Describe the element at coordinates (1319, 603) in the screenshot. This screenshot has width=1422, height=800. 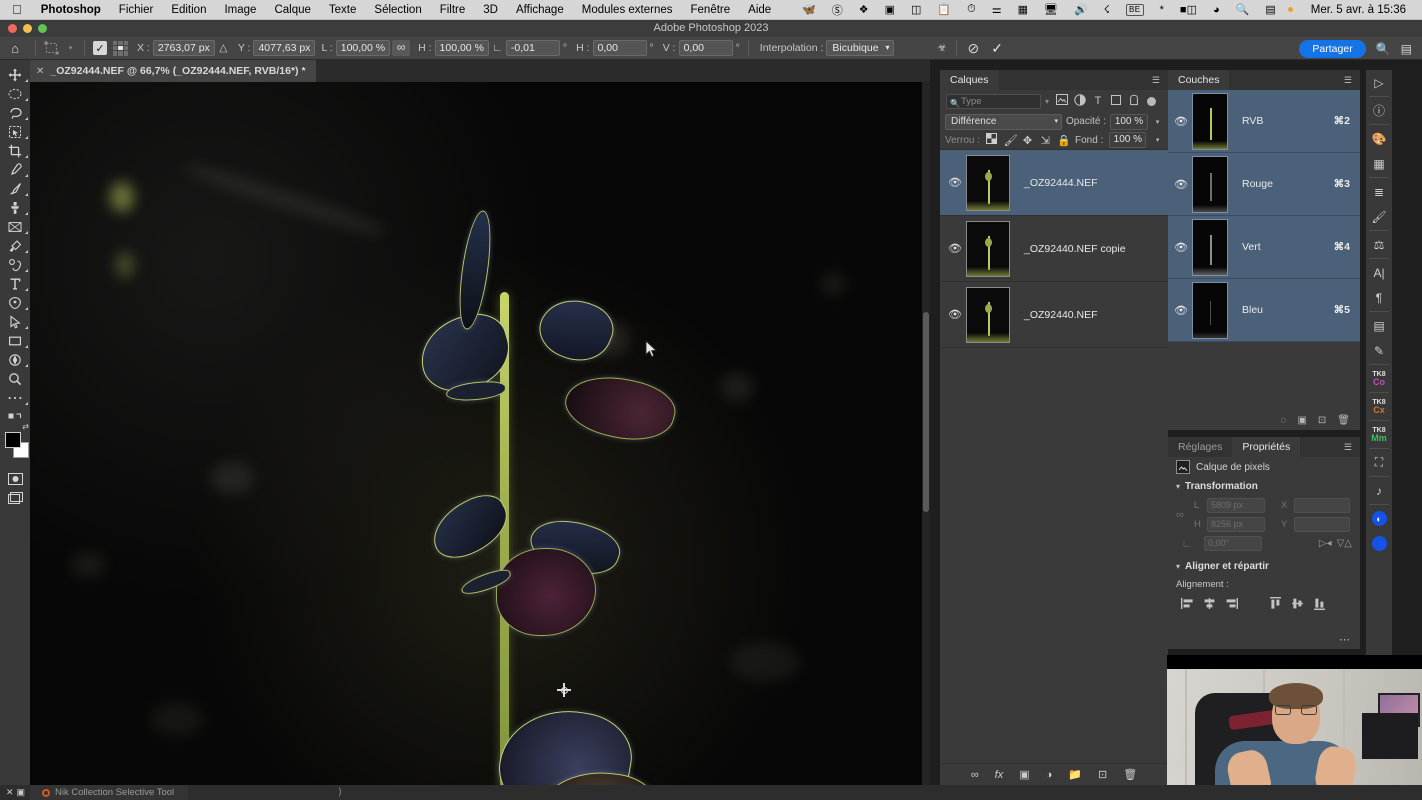
I see `align-bottom-edges-icon` at that location.